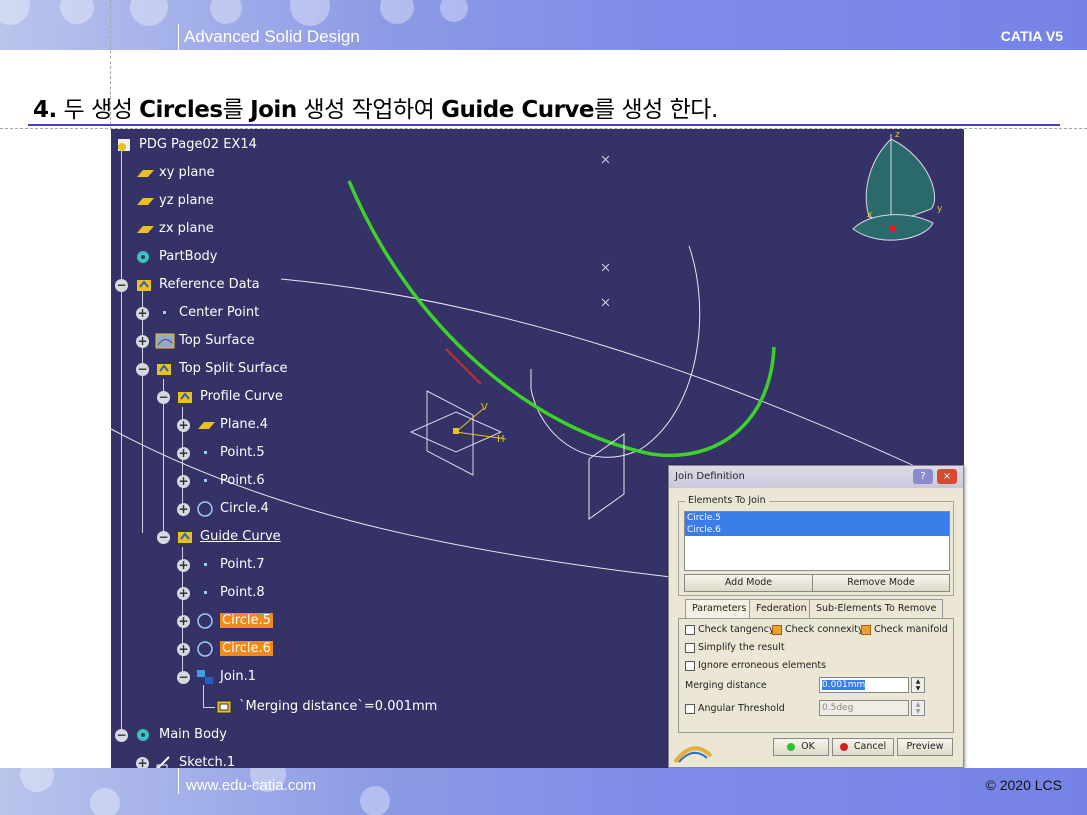 The image size is (1087, 815). I want to click on body-icon, so click(145, 257).